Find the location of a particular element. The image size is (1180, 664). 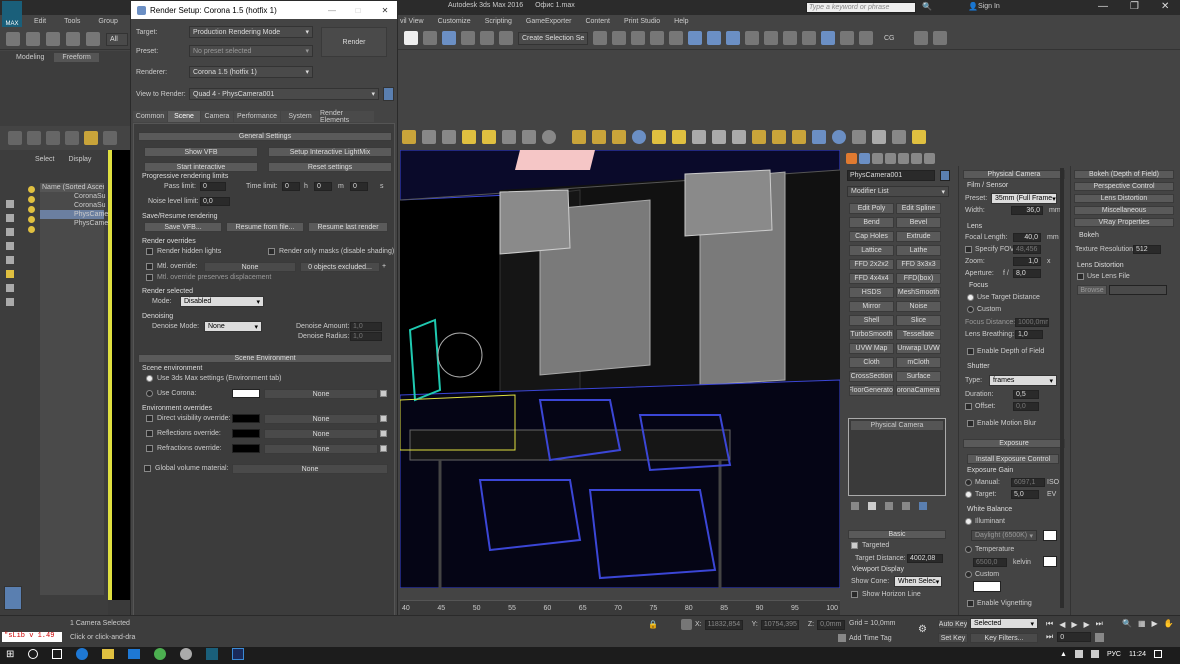

refractions-swatch is located at coordinates (246, 448).